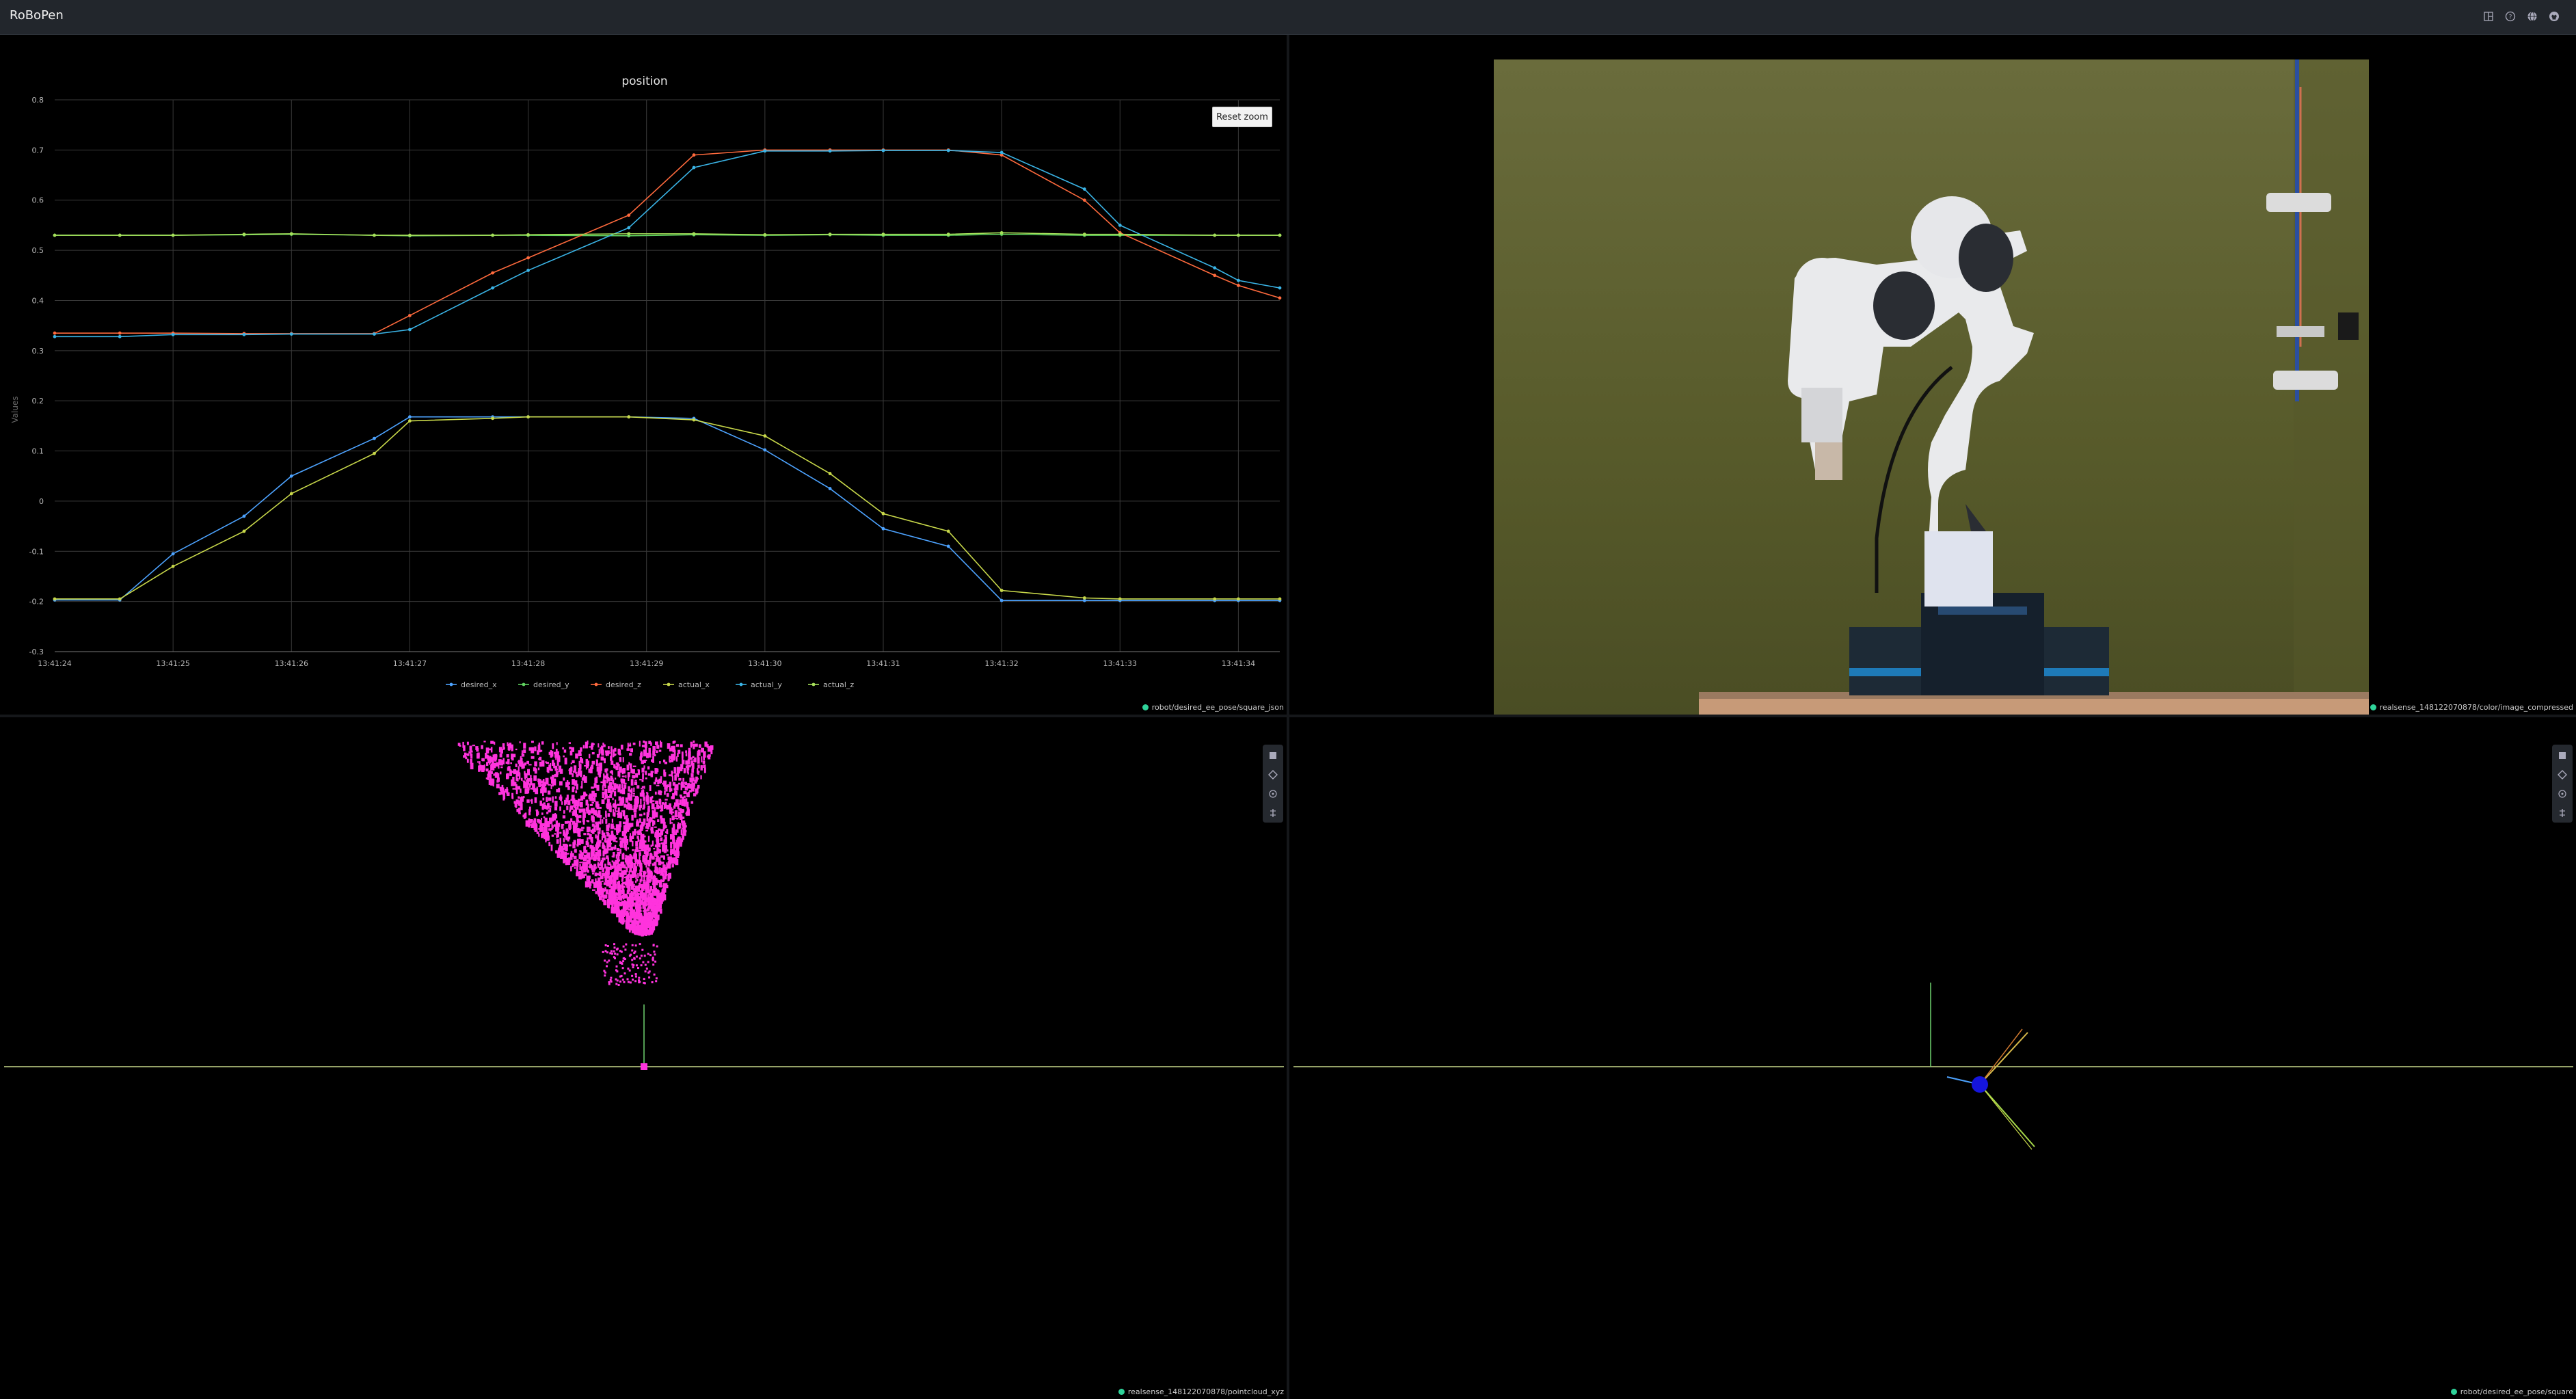  Describe the element at coordinates (1213, 707) in the screenshot. I see `chart-topic: robot/desired_ee_pose/square_json` at that location.